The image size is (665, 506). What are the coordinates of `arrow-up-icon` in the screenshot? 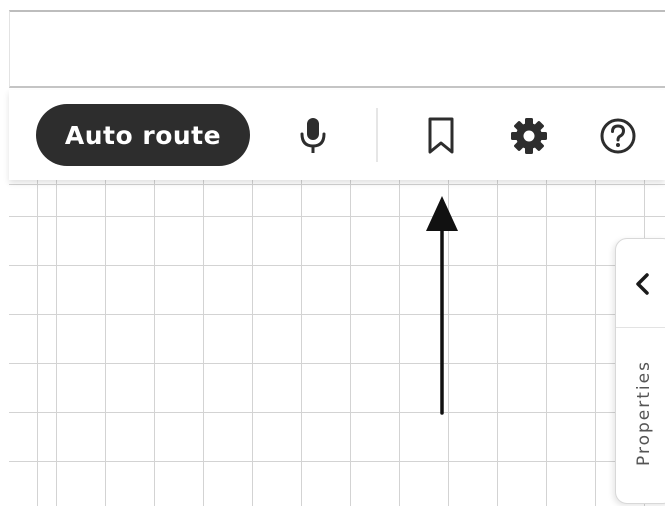 It's located at (442, 307).